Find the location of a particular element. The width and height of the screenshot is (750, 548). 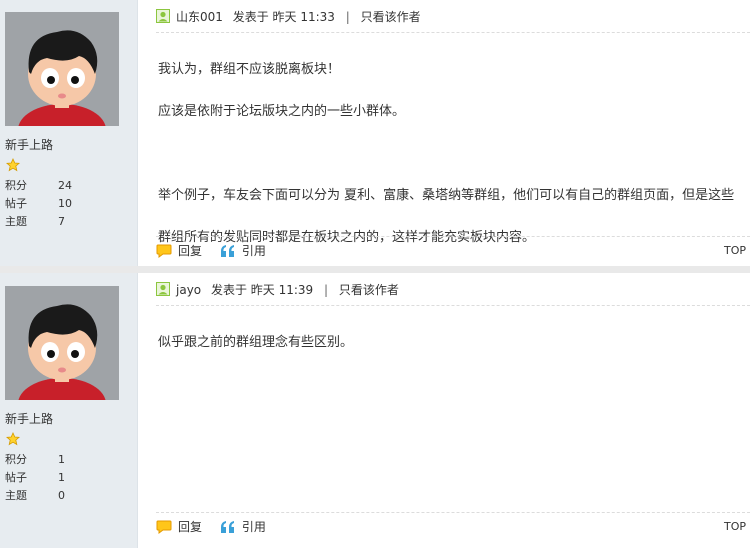

stat-posts: 帖子 1 is located at coordinates (35, 477).